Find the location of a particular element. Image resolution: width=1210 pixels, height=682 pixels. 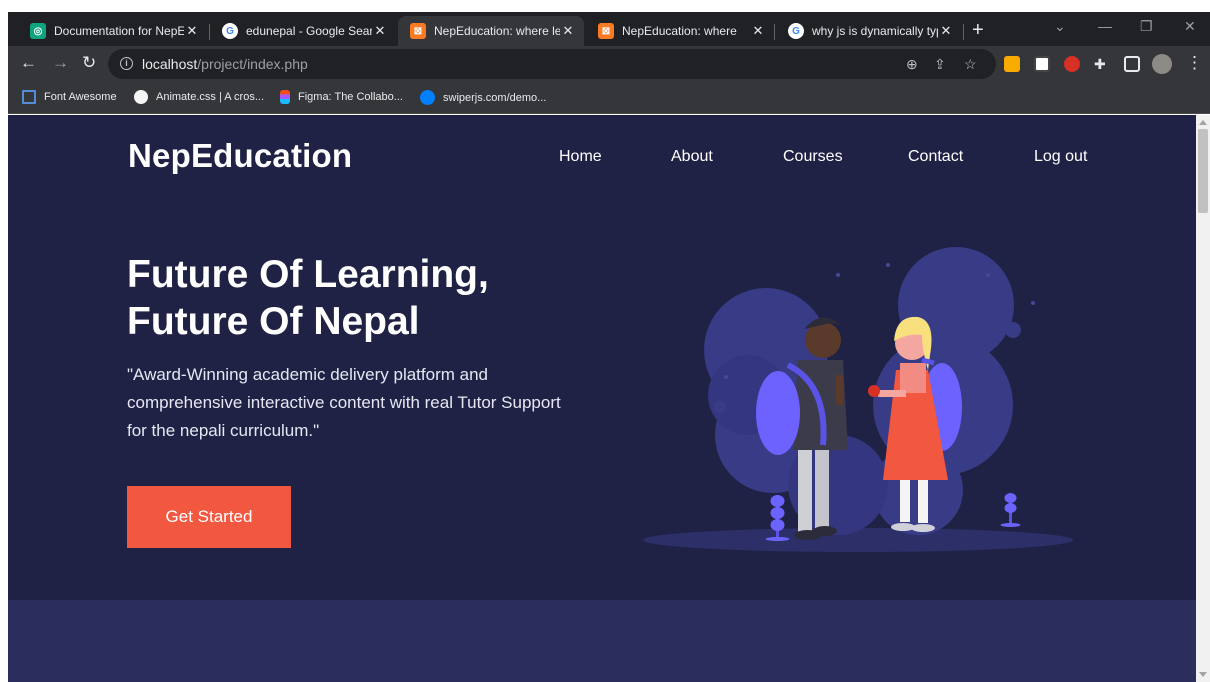

pdf-extension-icon is located at coordinates (1042, 64).